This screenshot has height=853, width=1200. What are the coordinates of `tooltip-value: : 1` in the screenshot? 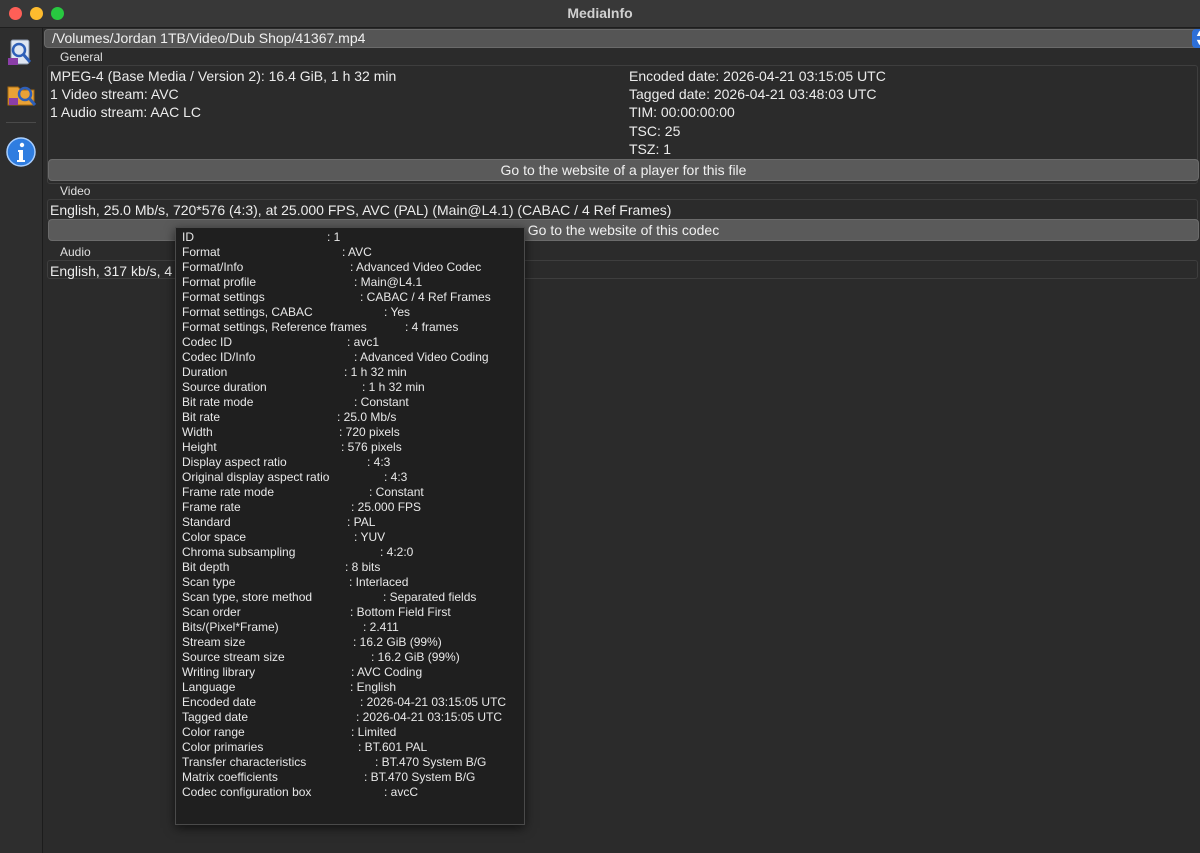 It's located at (334, 237).